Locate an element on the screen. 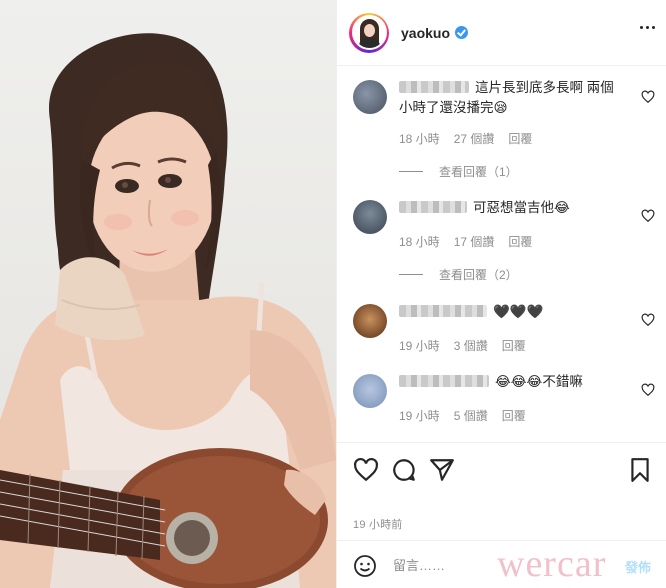  view-replies-label: 查看回覆（2） is located at coordinates (478, 275).